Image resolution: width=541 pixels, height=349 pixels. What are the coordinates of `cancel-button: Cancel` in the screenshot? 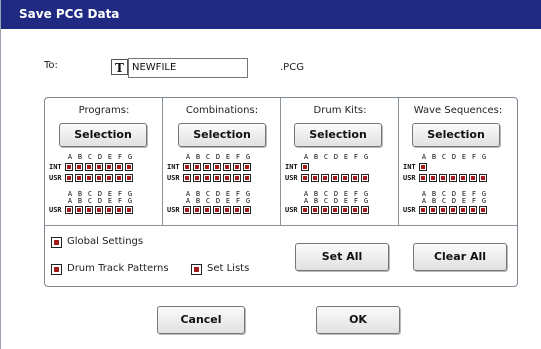 It's located at (201, 320).